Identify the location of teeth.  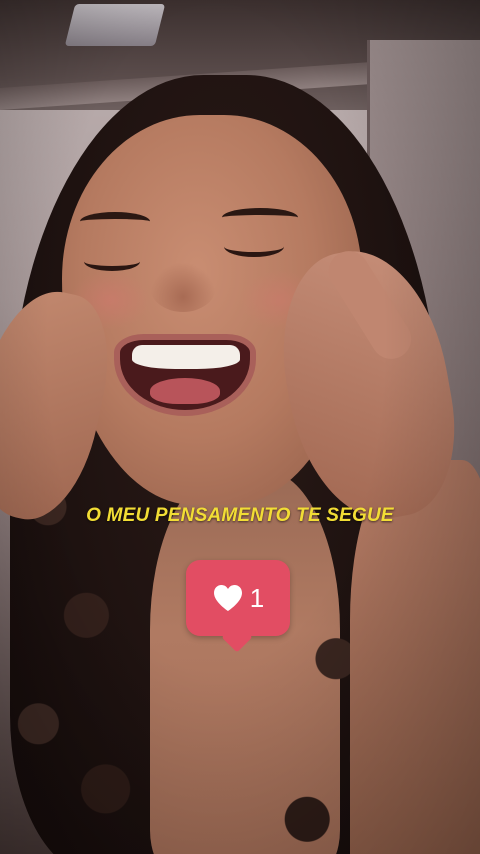
(186, 357).